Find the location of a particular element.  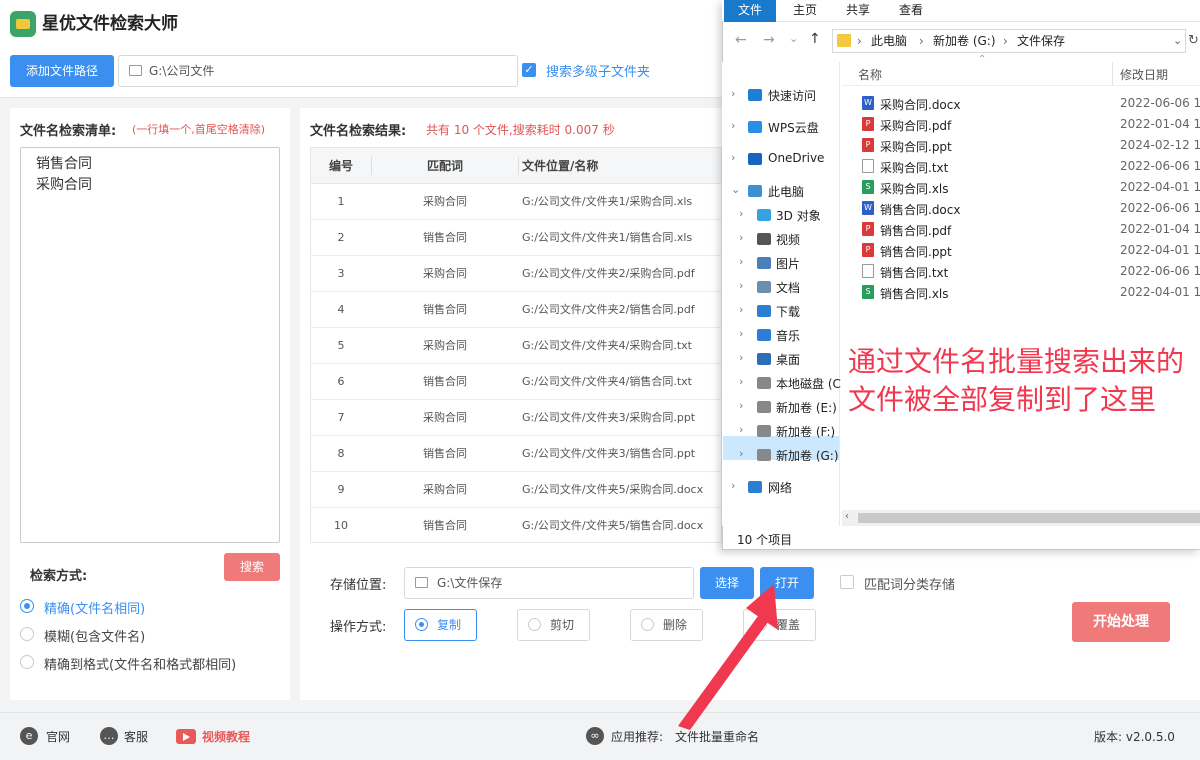

nav-item: 3D 对象 is located at coordinates (798, 215).